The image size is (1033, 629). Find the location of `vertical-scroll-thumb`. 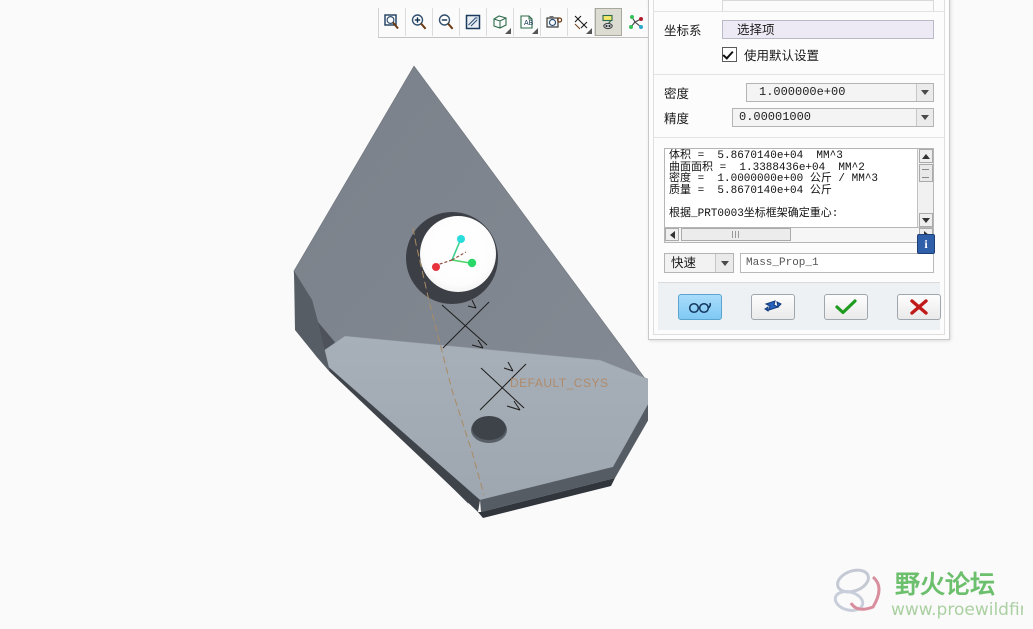

vertical-scroll-thumb is located at coordinates (925, 173).